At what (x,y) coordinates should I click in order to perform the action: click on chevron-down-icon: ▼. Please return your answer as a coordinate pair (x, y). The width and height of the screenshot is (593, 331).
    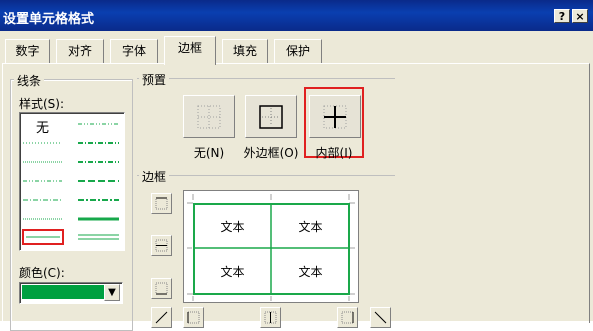
    Looking at the image, I should click on (112, 292).